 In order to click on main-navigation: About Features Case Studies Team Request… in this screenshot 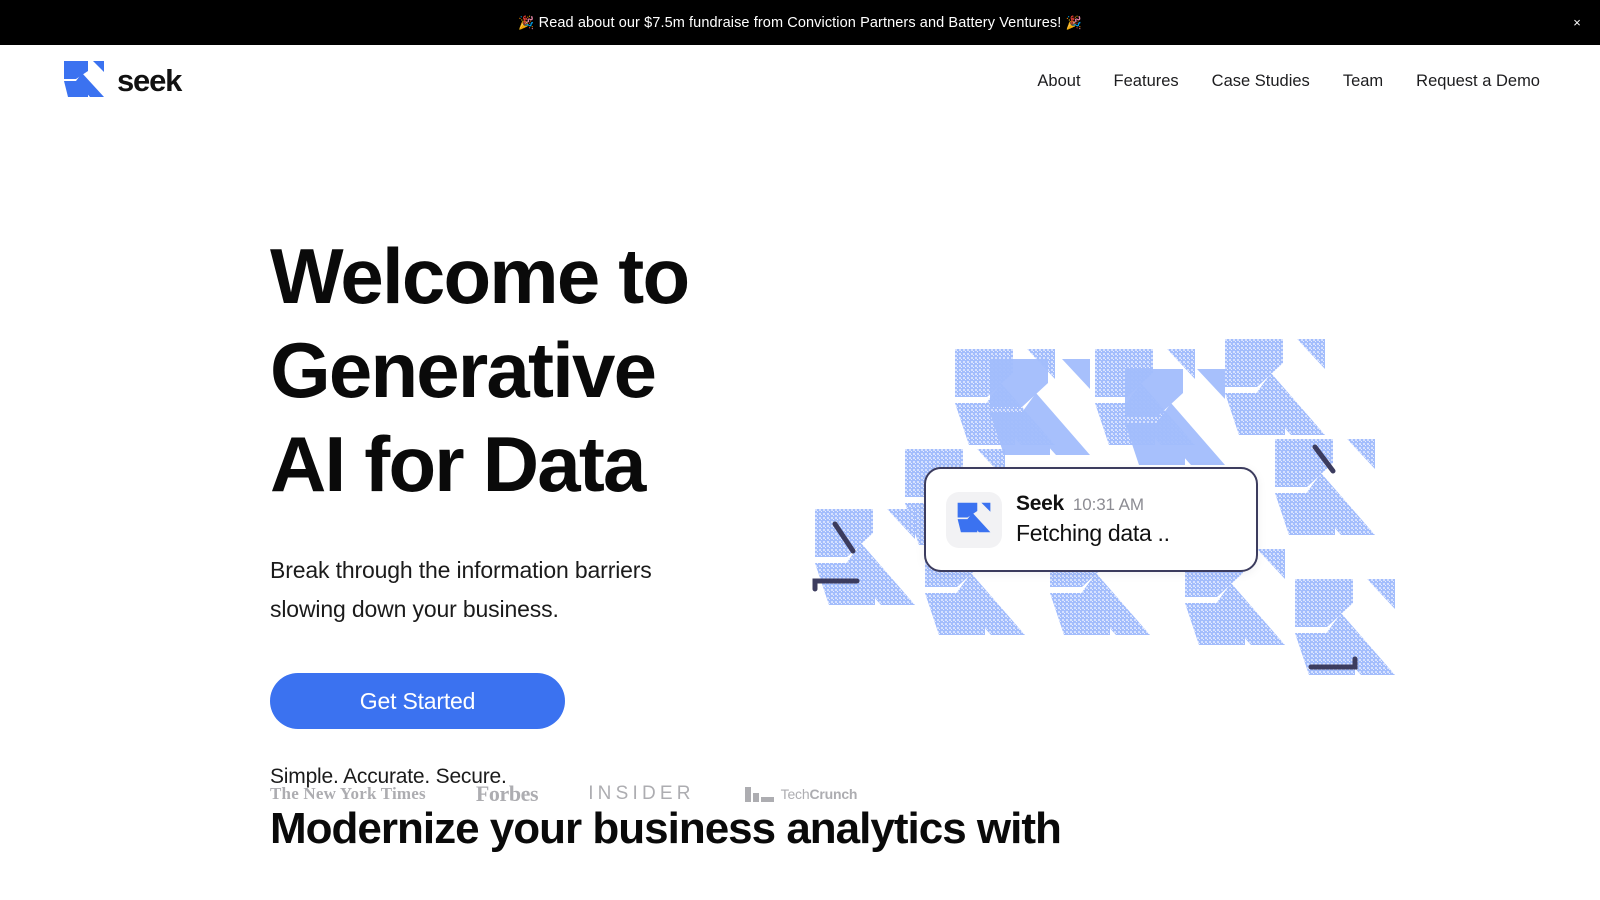, I will do `click(1288, 81)`.